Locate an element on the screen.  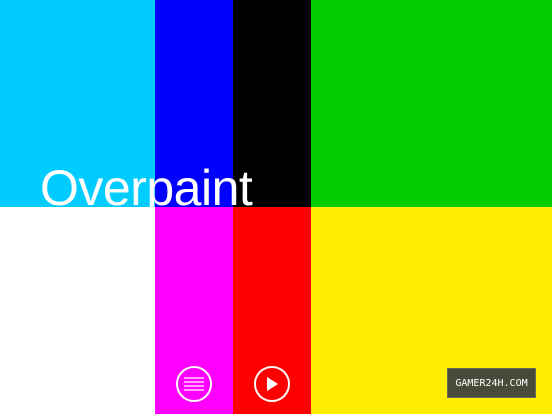
play-icon is located at coordinates (272, 384).